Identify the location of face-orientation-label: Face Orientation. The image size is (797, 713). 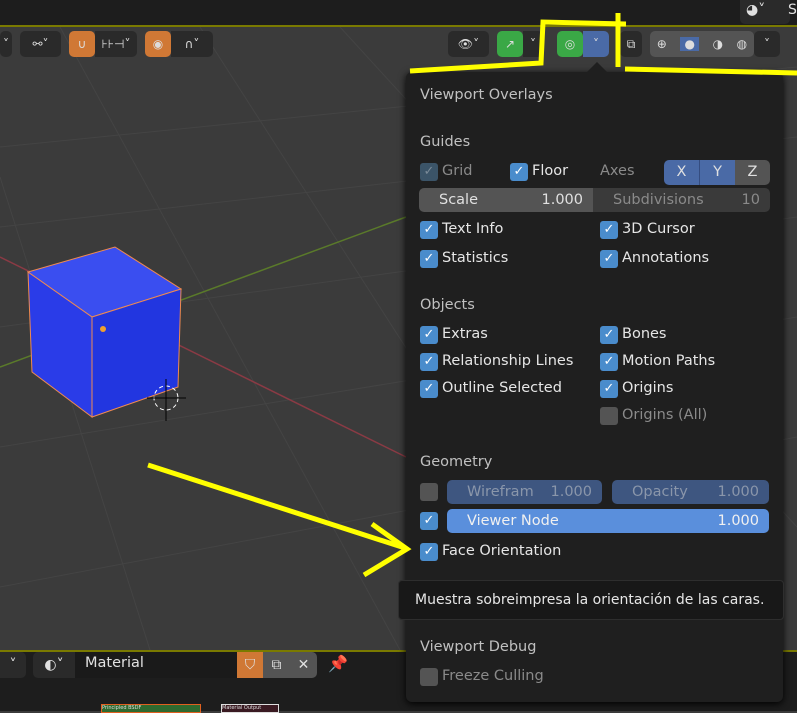
(502, 551).